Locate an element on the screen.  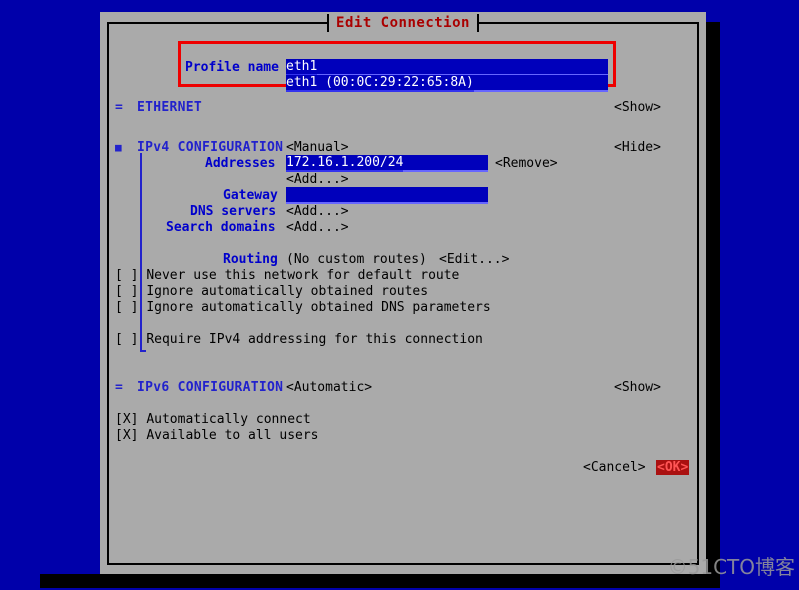
ipv6-method-select: <Automatic> is located at coordinates (329, 388).